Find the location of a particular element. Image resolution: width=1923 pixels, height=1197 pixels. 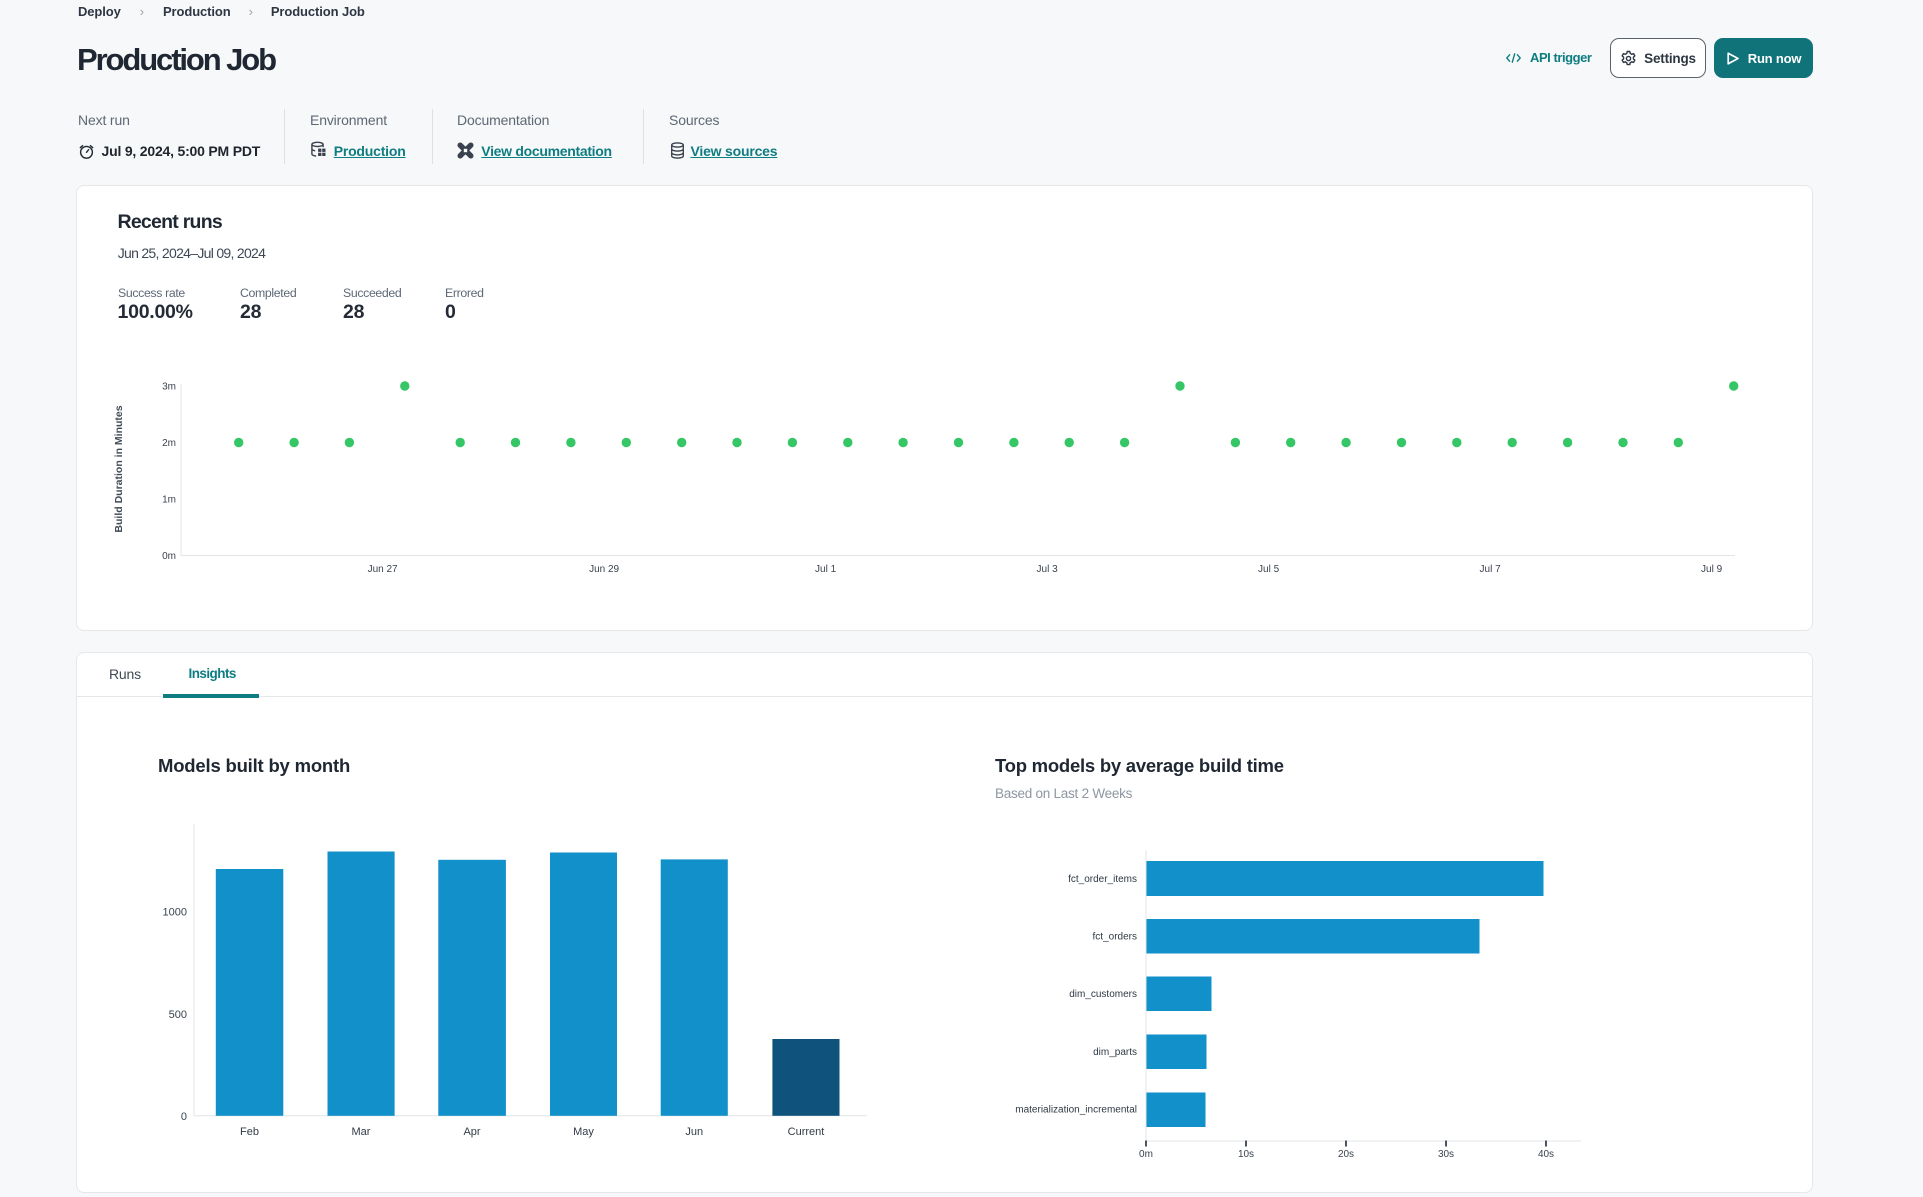

svg-text: 30s is located at coordinates (1446, 1154).